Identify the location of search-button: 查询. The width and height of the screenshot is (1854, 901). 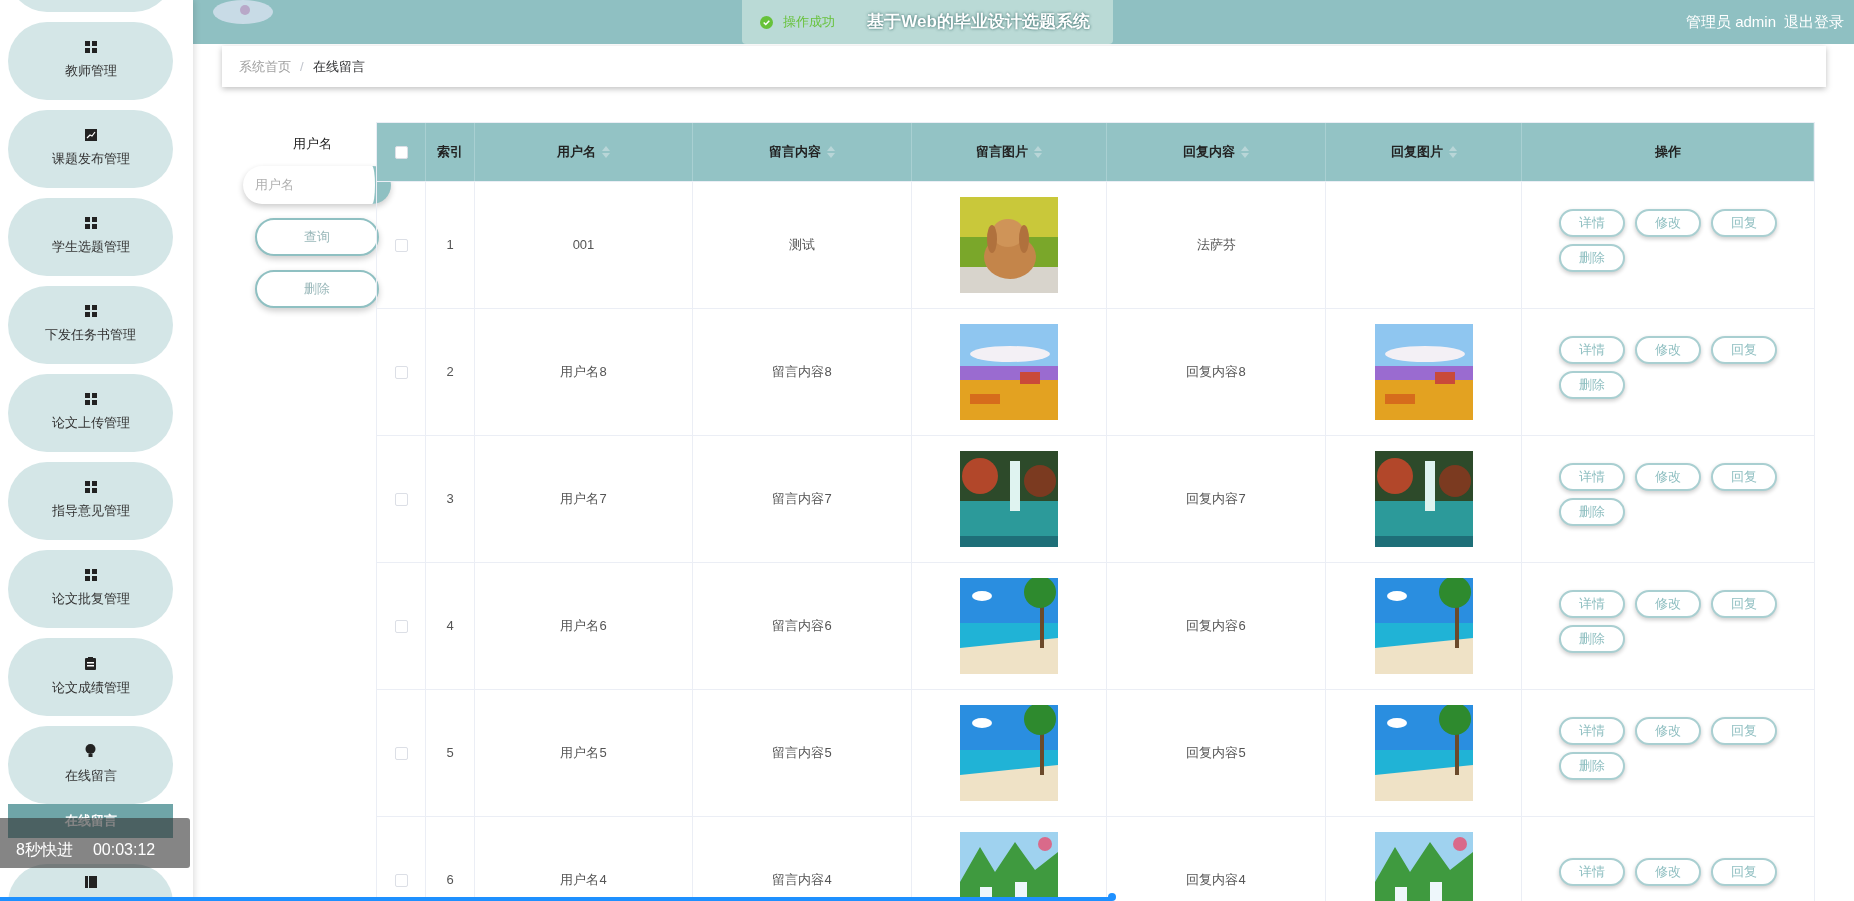
(316, 236).